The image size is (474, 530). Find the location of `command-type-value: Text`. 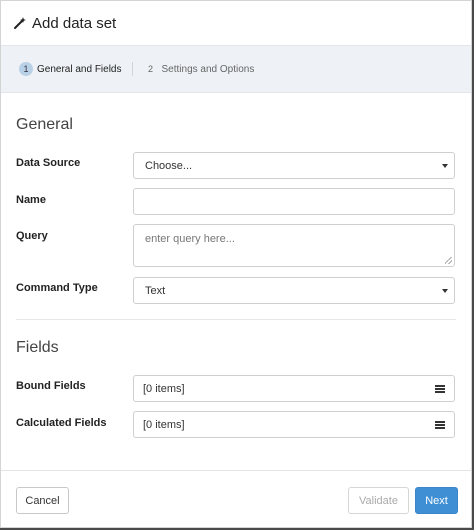

command-type-value: Text is located at coordinates (155, 290).